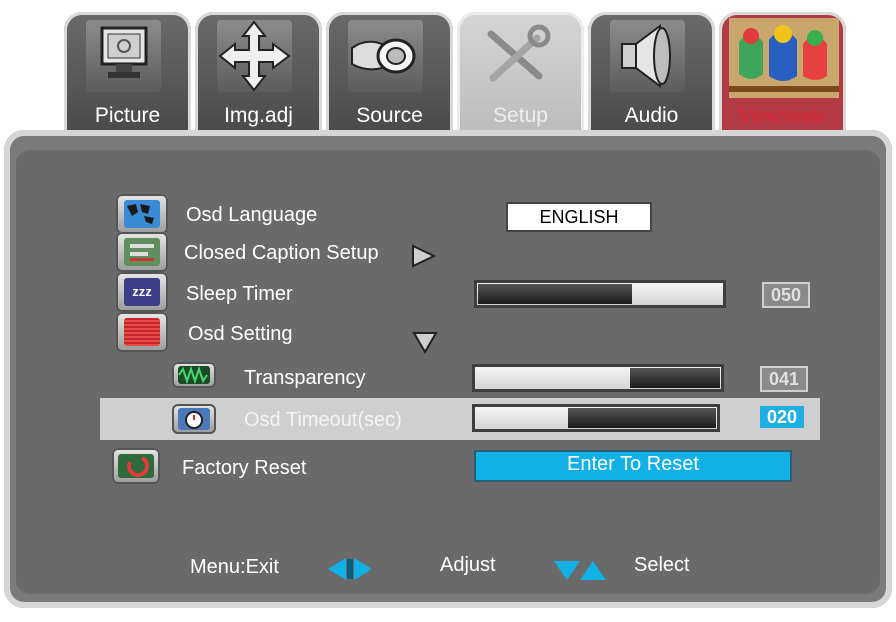 The height and width of the screenshot is (622, 896). What do you see at coordinates (468, 565) in the screenshot?
I see `adjust-hint: Adjust` at bounding box center [468, 565].